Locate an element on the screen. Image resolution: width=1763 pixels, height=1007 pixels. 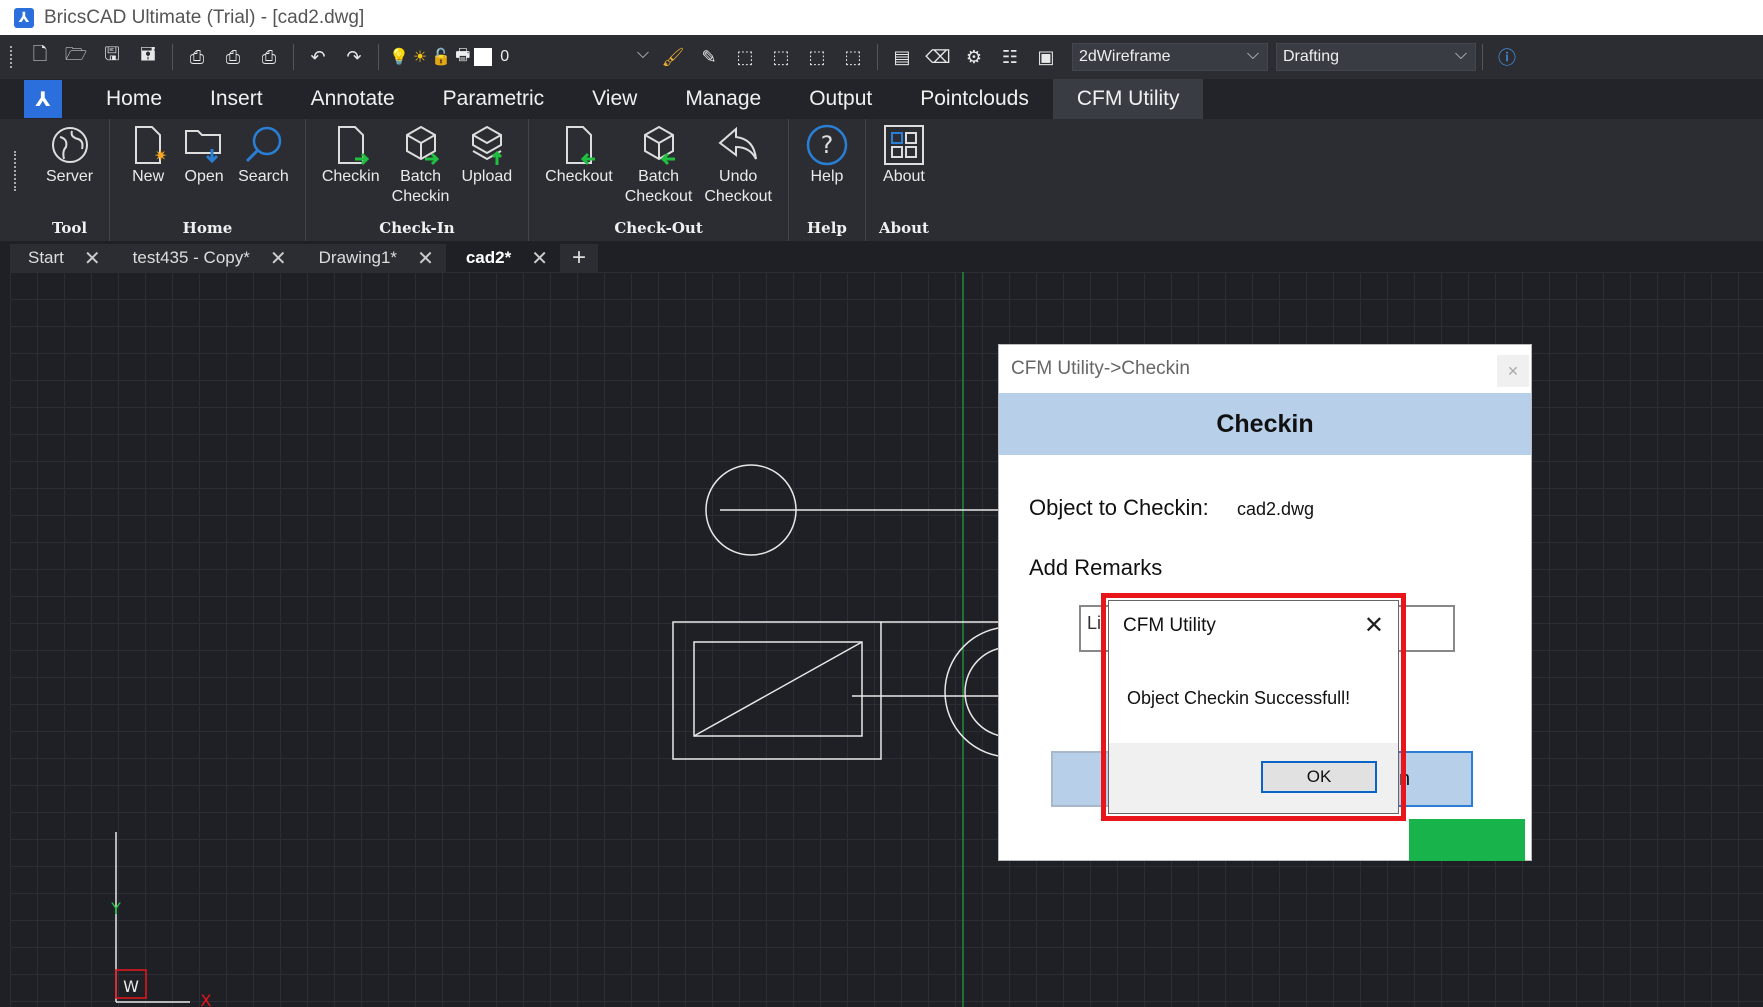
tab-home: Home is located at coordinates (134, 99).